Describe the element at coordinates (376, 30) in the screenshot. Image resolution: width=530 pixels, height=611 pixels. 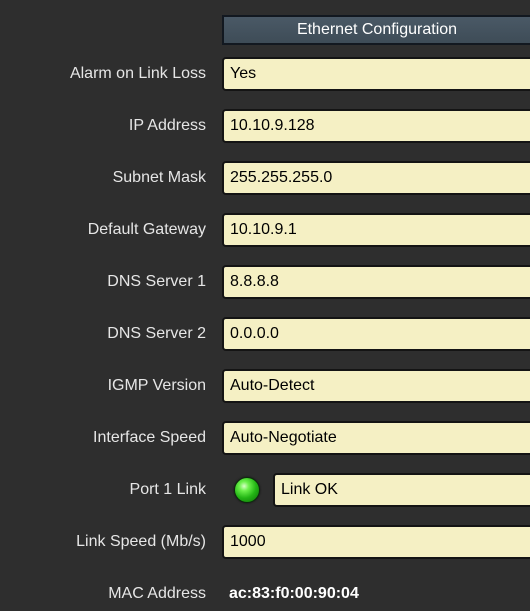
I see `section-header-ethernet-configuration: Ethernet Configuration` at that location.